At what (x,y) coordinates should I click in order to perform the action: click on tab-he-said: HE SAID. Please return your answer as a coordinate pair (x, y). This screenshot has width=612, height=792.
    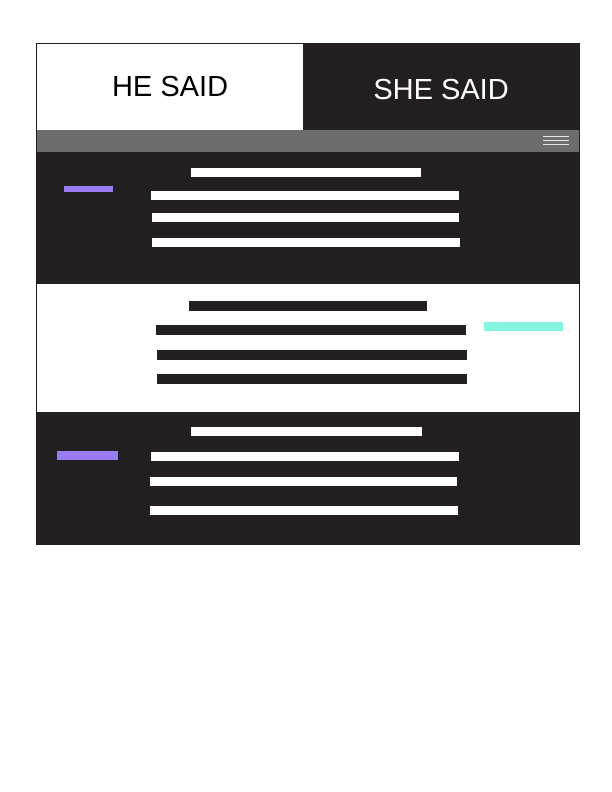
    Looking at the image, I should click on (170, 87).